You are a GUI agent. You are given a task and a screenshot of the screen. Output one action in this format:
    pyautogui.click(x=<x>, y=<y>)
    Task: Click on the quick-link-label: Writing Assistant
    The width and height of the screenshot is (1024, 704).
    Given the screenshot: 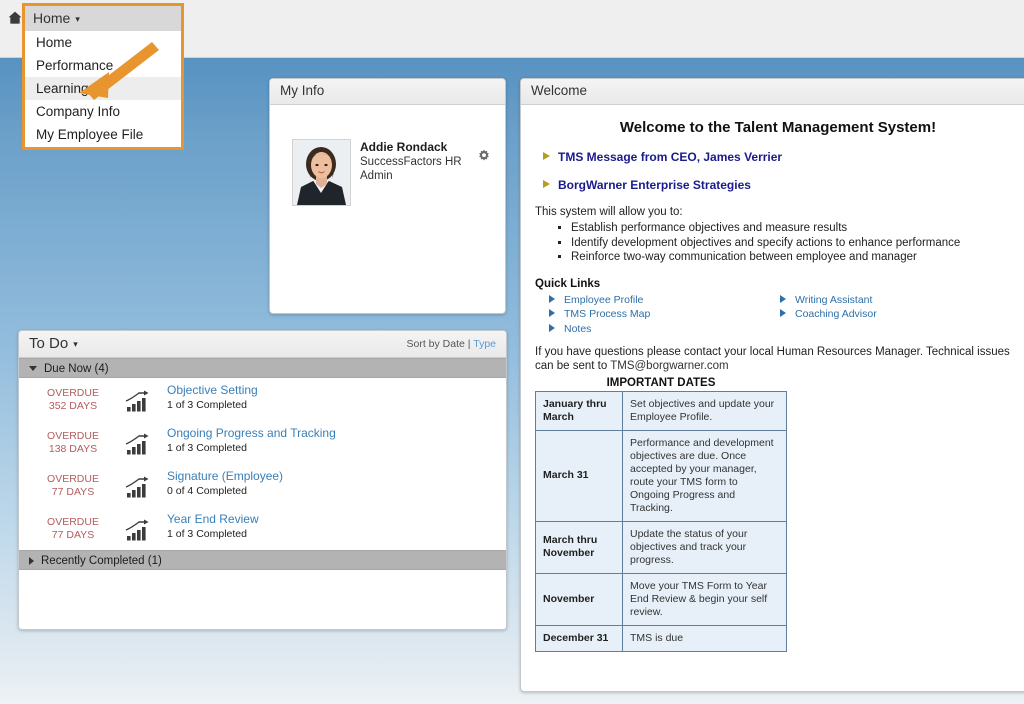 What is the action you would take?
    pyautogui.click(x=834, y=299)
    